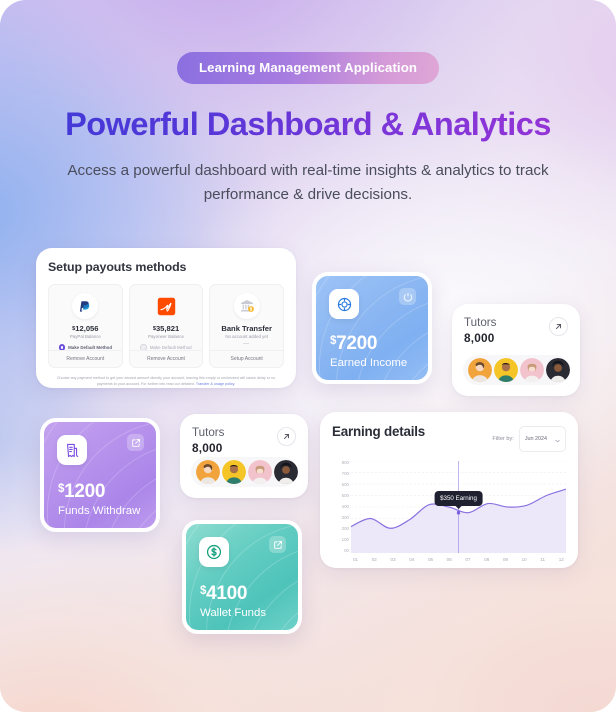 The width and height of the screenshot is (616, 712). Describe the element at coordinates (345, 462) in the screenshot. I see `y-tick: 800` at that location.